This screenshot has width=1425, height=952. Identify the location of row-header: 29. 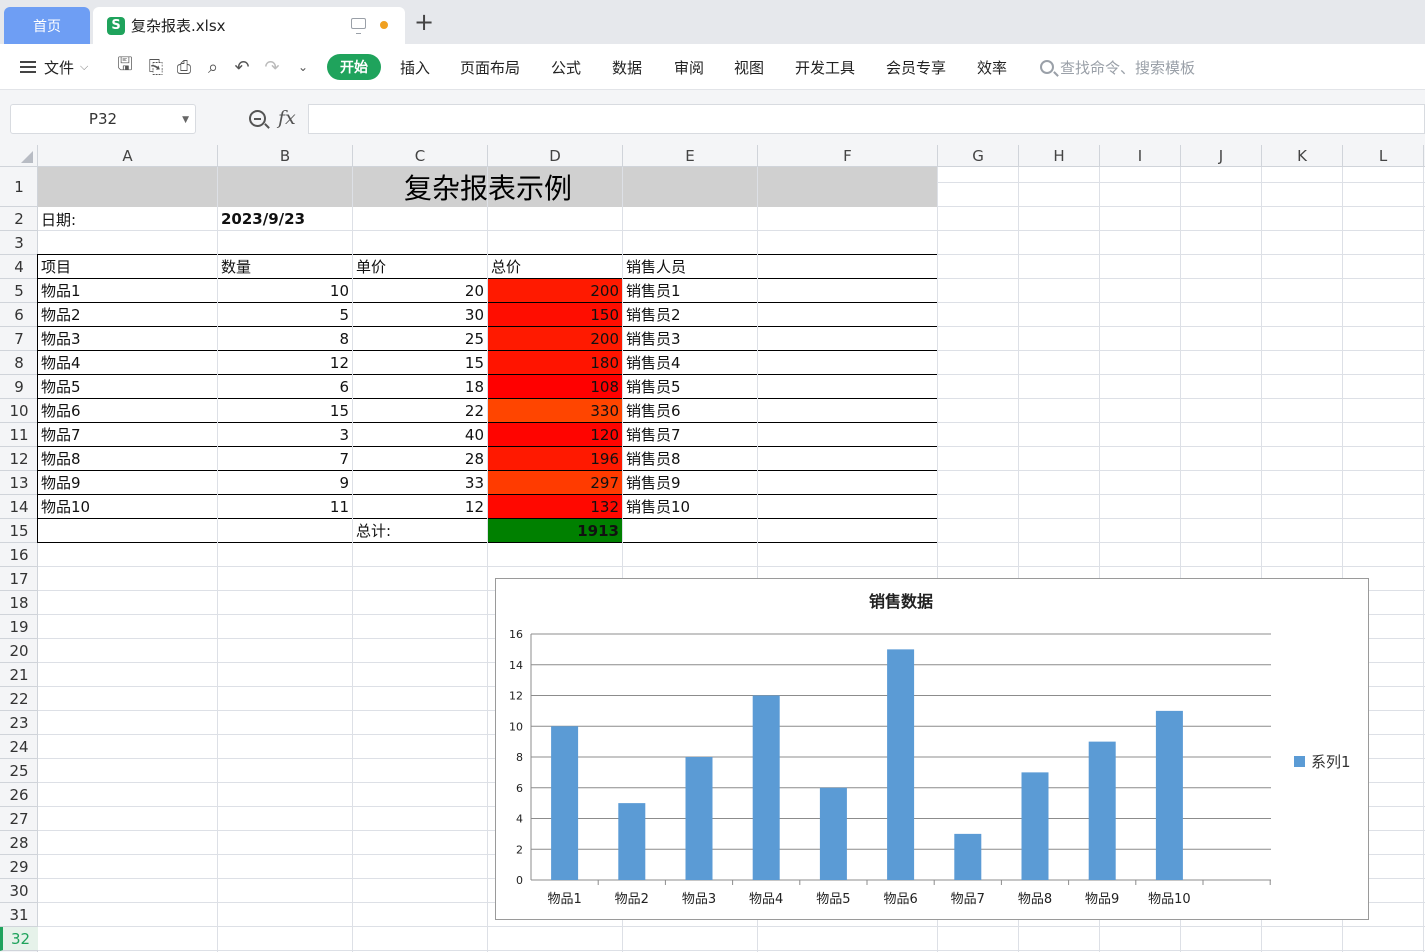
(19, 867).